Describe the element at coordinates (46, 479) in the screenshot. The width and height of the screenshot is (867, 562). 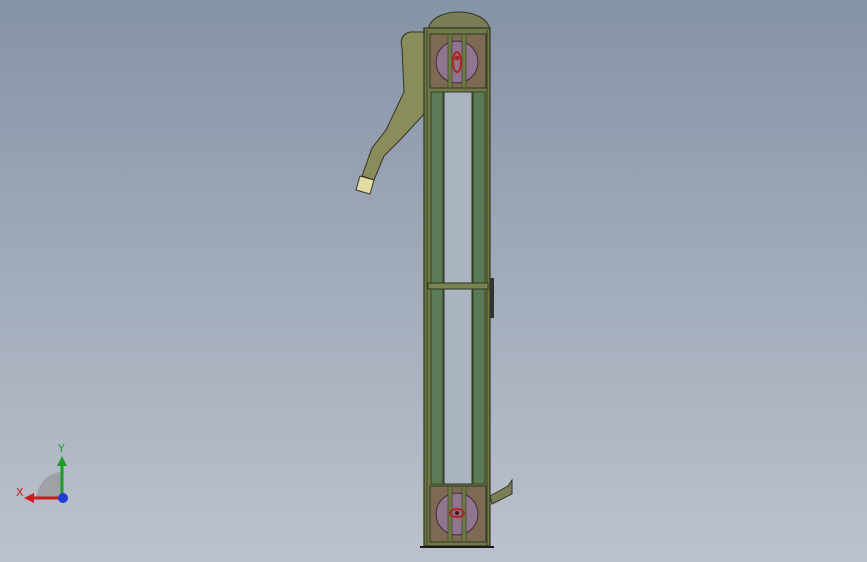
I see `axis-triad` at that location.